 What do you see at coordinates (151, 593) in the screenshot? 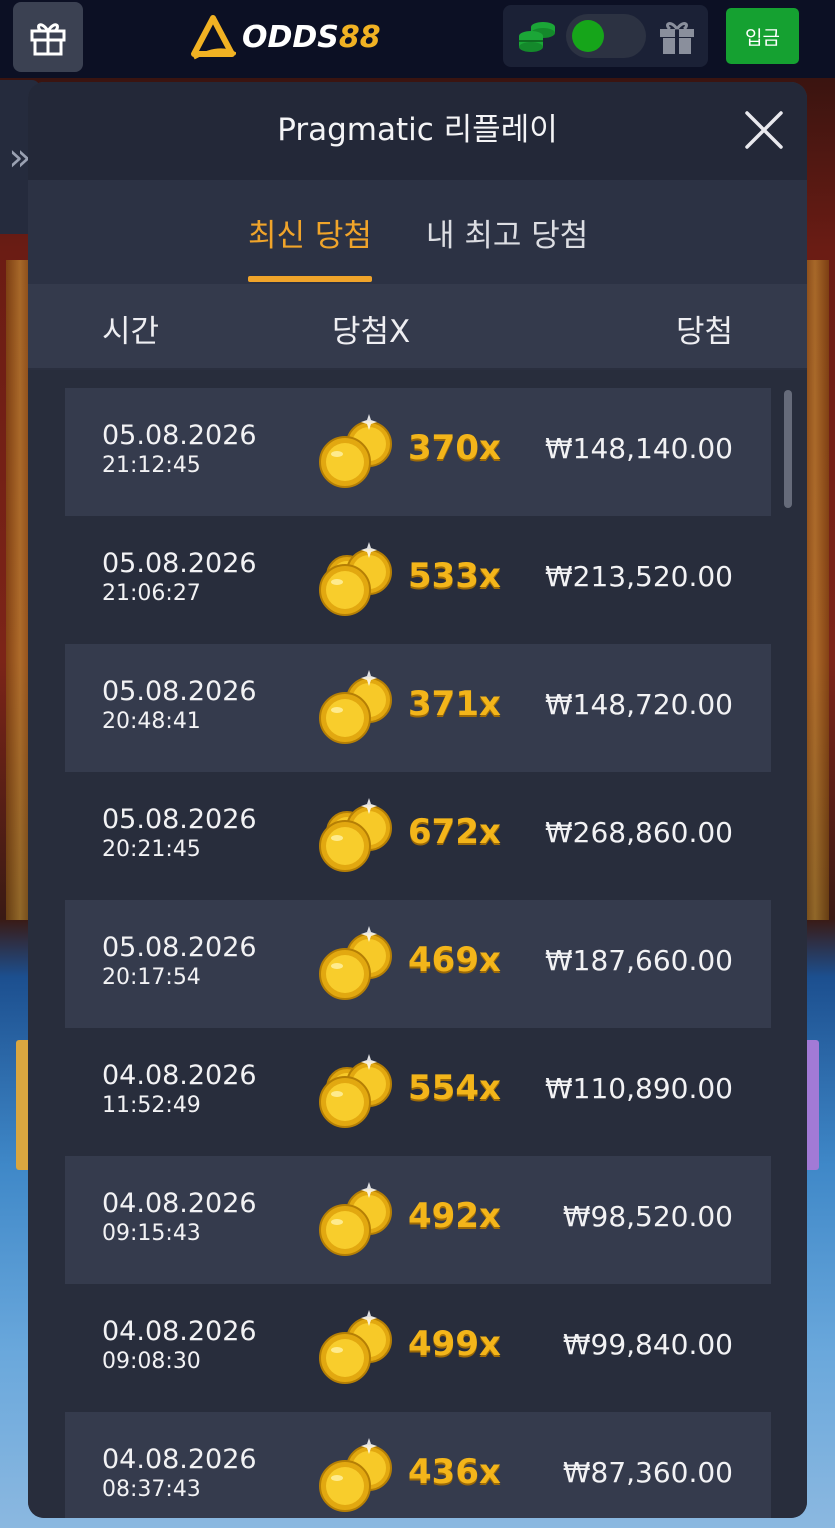
I see `win-time: 21:06:27` at bounding box center [151, 593].